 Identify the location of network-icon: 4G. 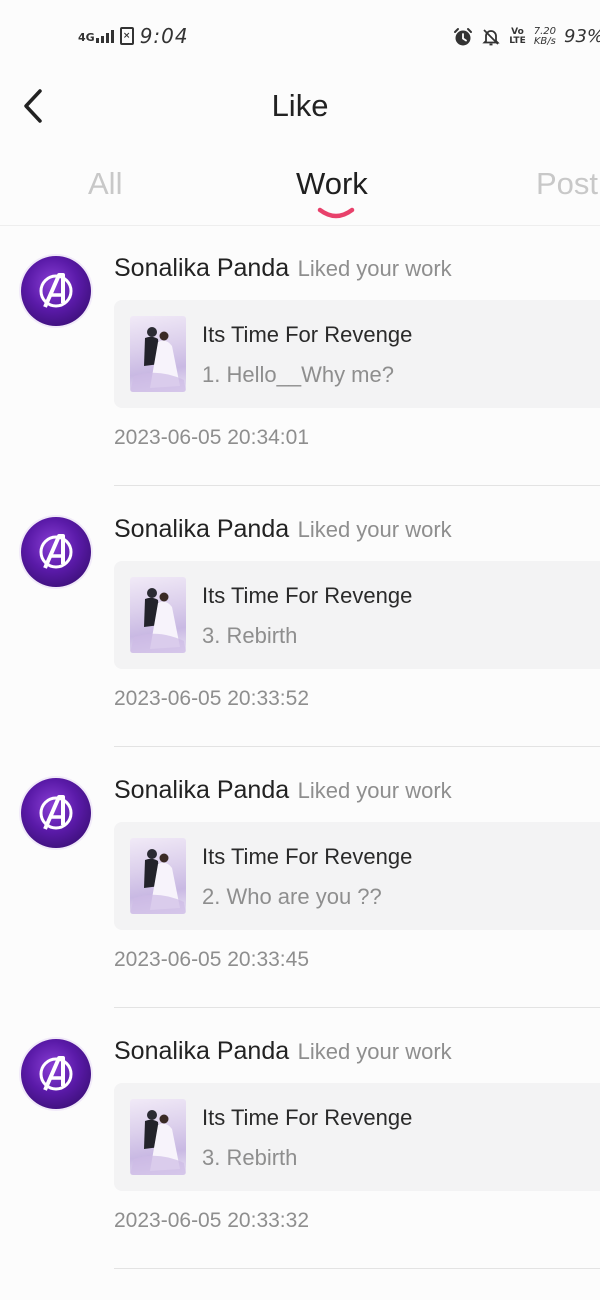
(96, 36).